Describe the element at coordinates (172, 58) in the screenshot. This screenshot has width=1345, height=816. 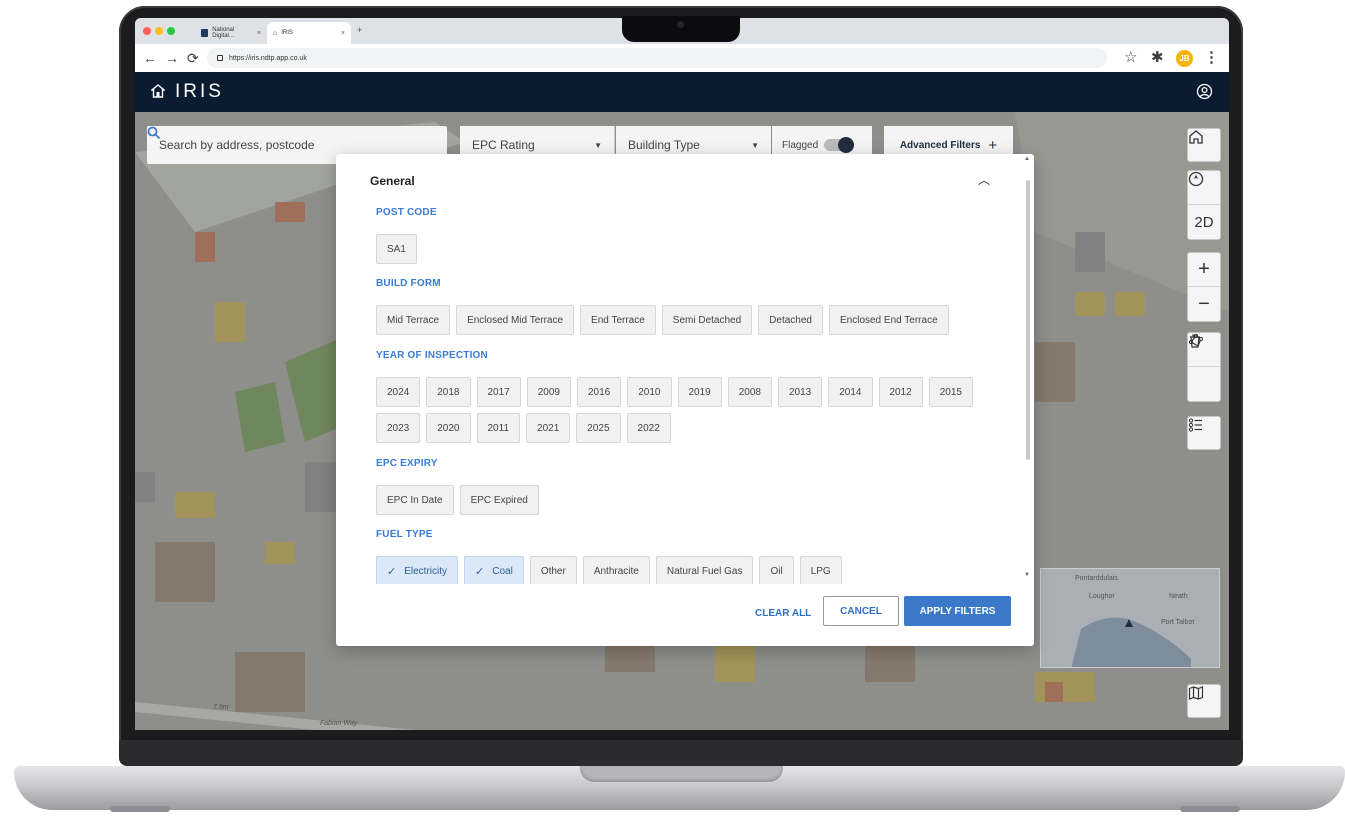
I see `forward-arrow-icon: →` at that location.